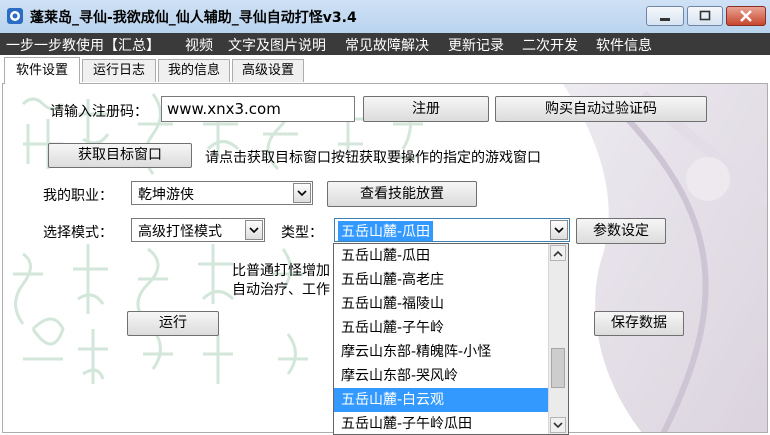  What do you see at coordinates (402, 194) in the screenshot?
I see `view-skills-button: 查看技能放置` at bounding box center [402, 194].